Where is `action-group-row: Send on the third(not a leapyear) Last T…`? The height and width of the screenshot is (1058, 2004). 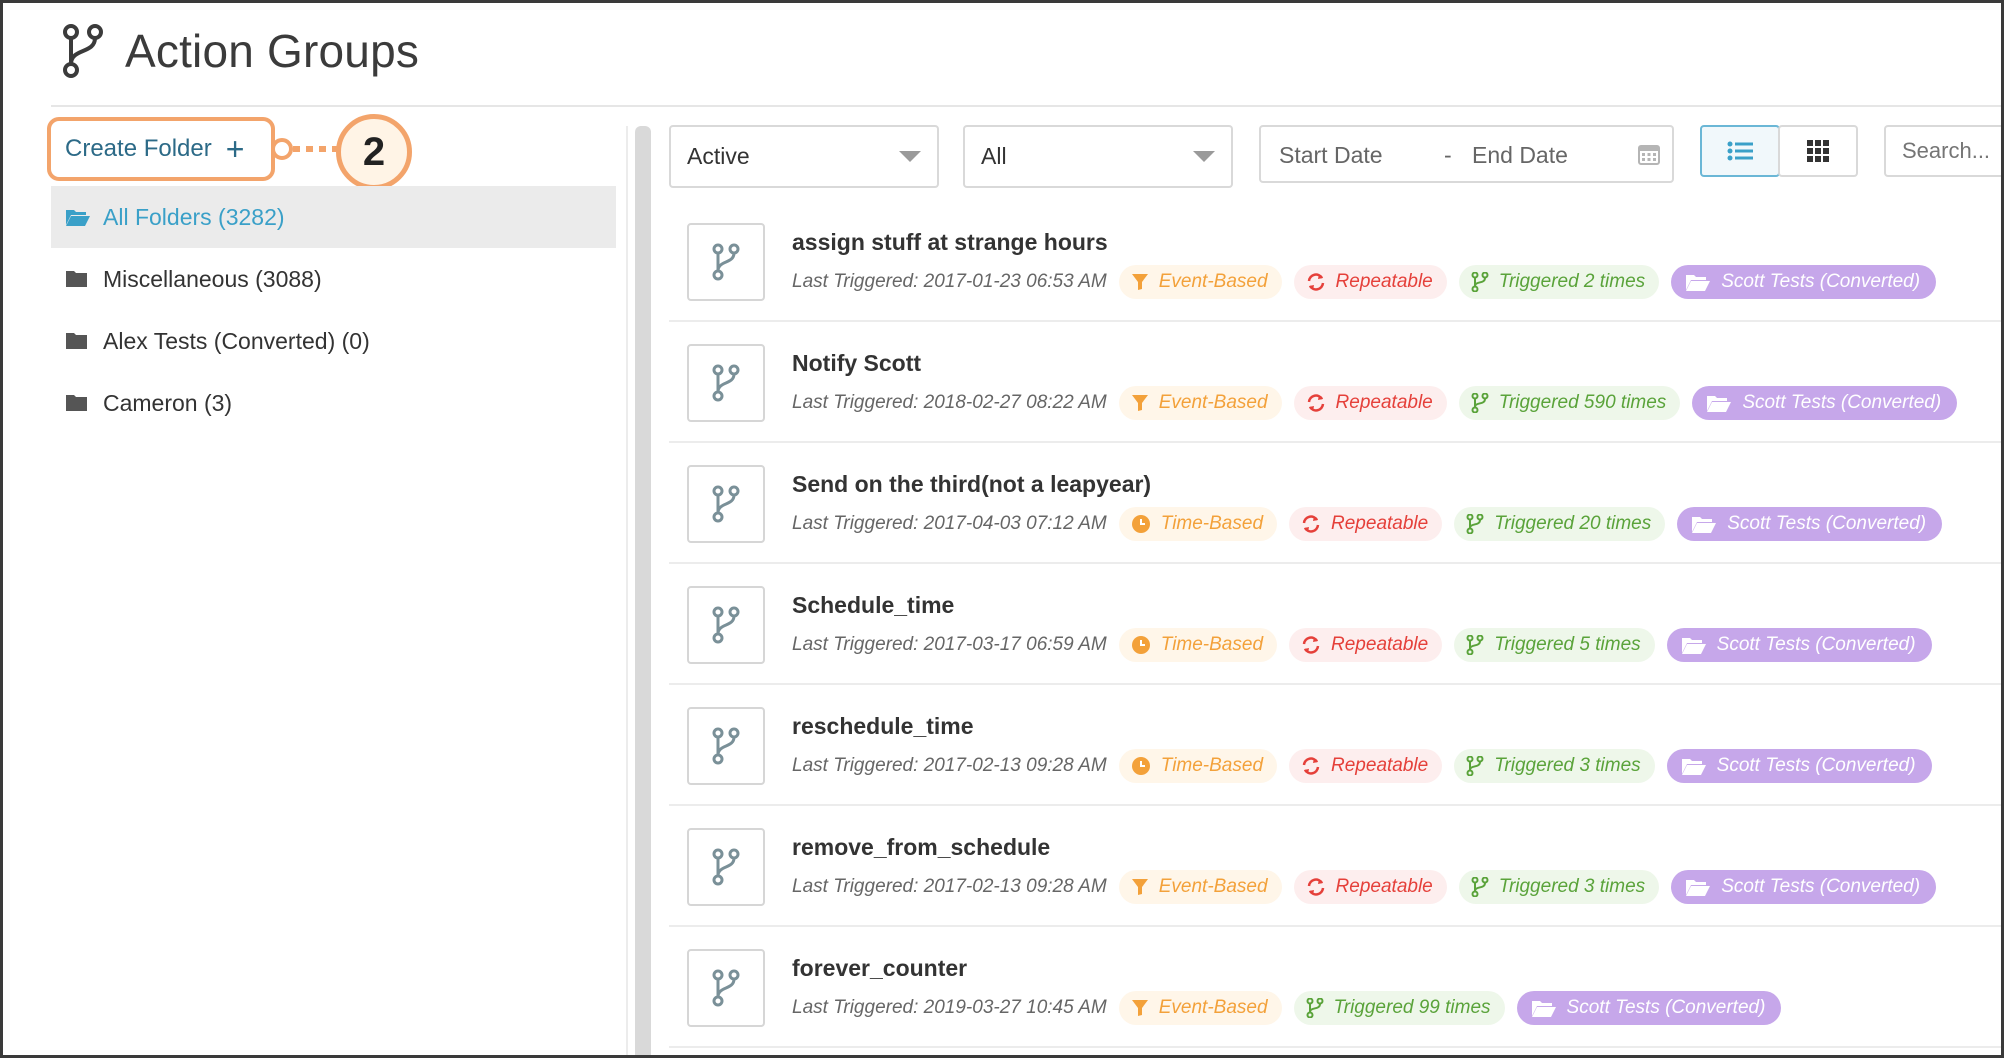 action-group-row: Send on the third(not a leapyear) Last T… is located at coordinates (1335, 503).